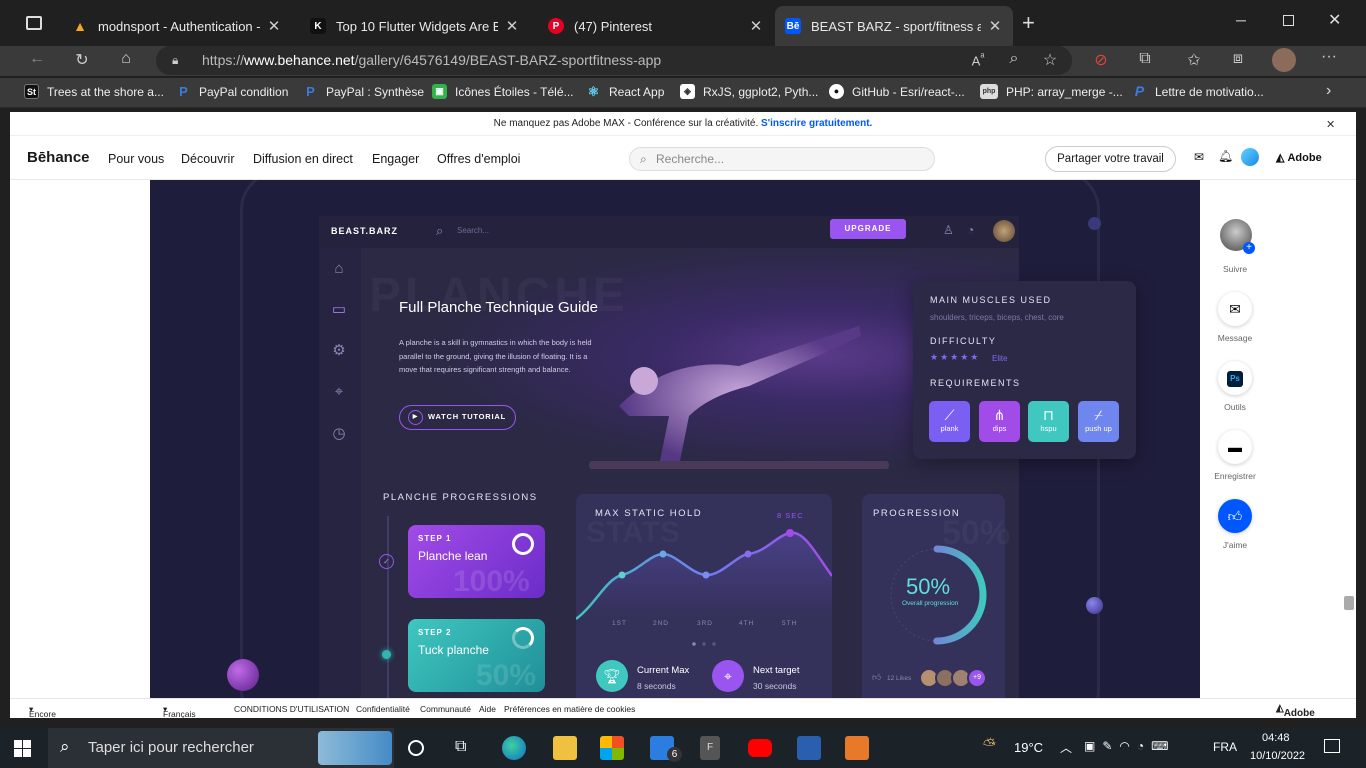  Describe the element at coordinates (894, 26) in the screenshot. I see `tab-behance: Bē BEAST BARZ - sport/fitness app c ✕` at that location.